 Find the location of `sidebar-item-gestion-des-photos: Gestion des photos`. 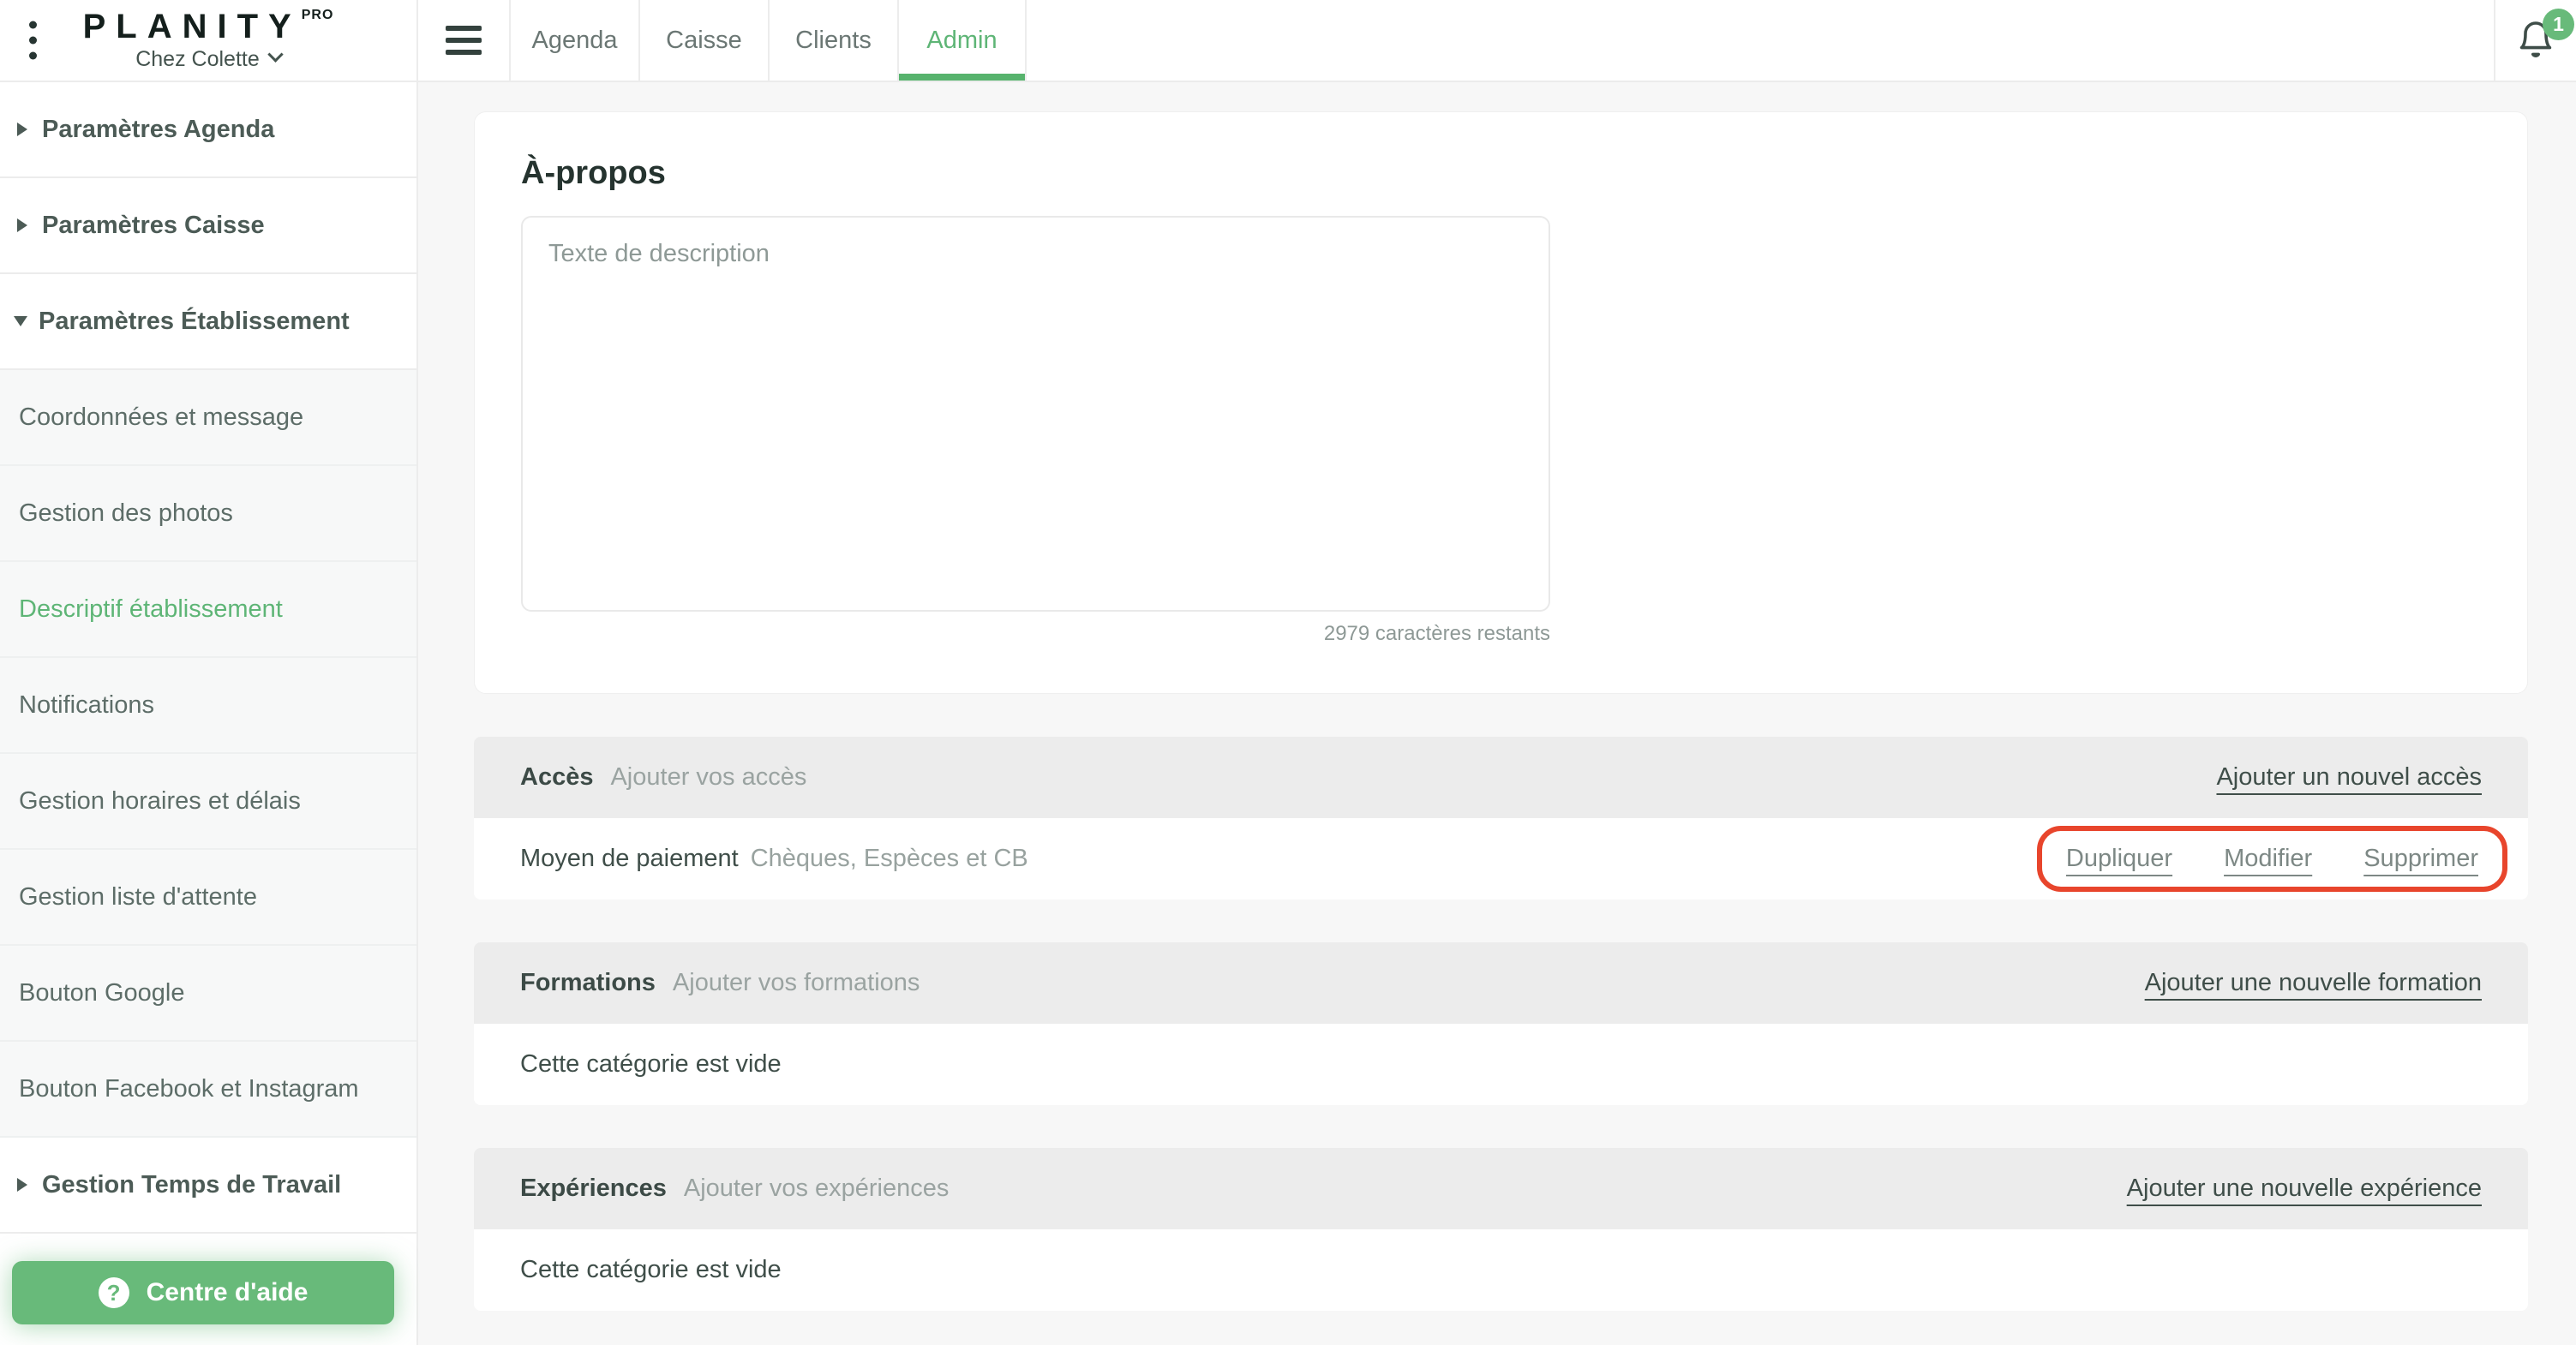

sidebar-item-gestion-des-photos: Gestion des photos is located at coordinates (208, 514).